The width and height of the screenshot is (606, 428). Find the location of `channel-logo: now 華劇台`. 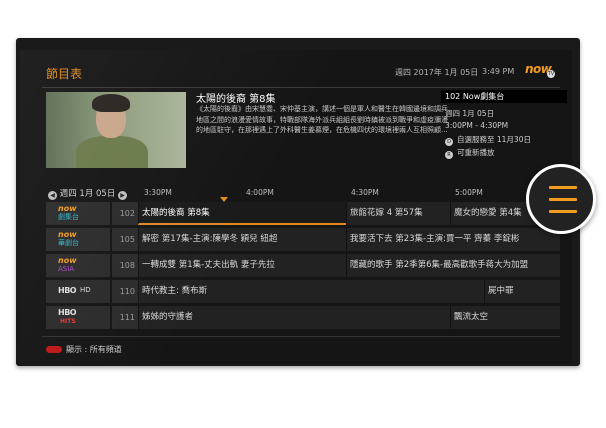

channel-logo: now 華劇台 is located at coordinates (78, 239).